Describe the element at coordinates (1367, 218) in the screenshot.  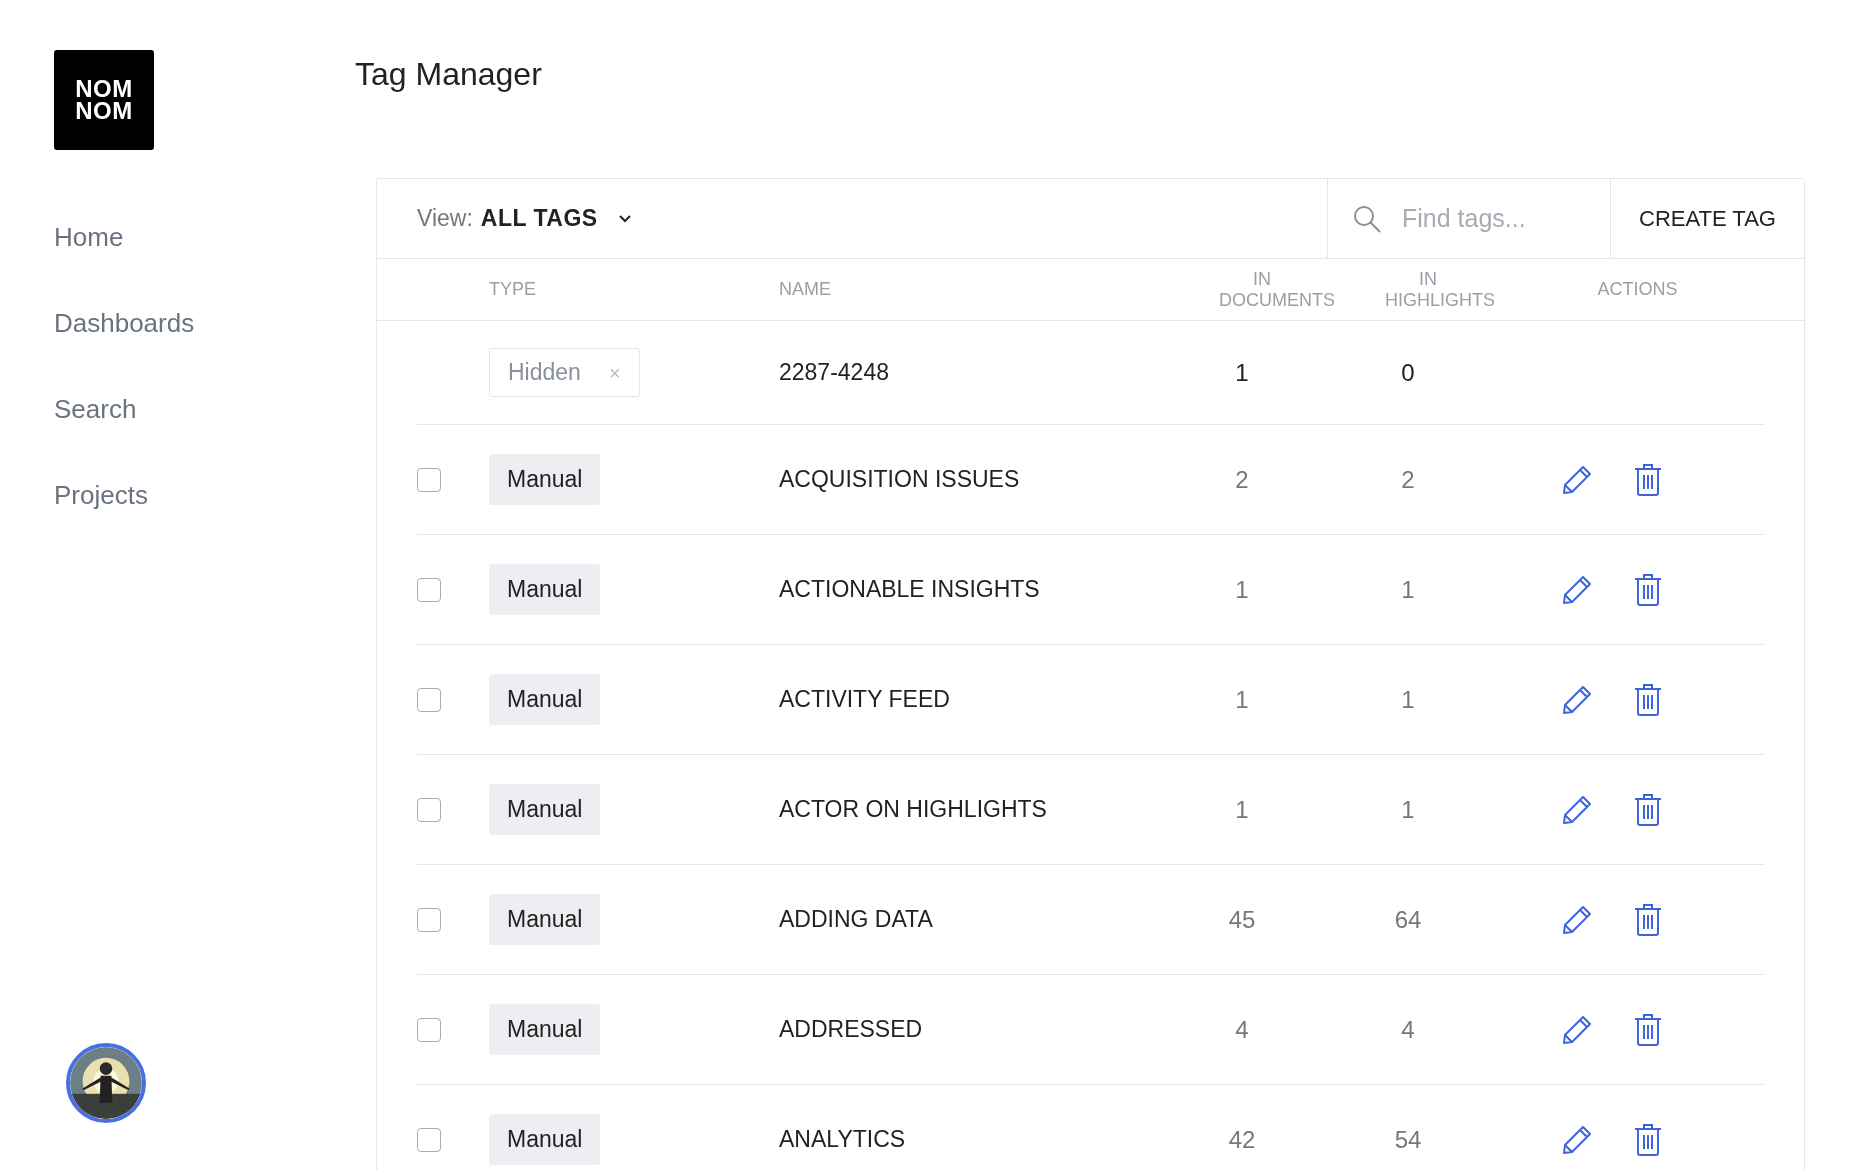
I see `search-icon` at that location.